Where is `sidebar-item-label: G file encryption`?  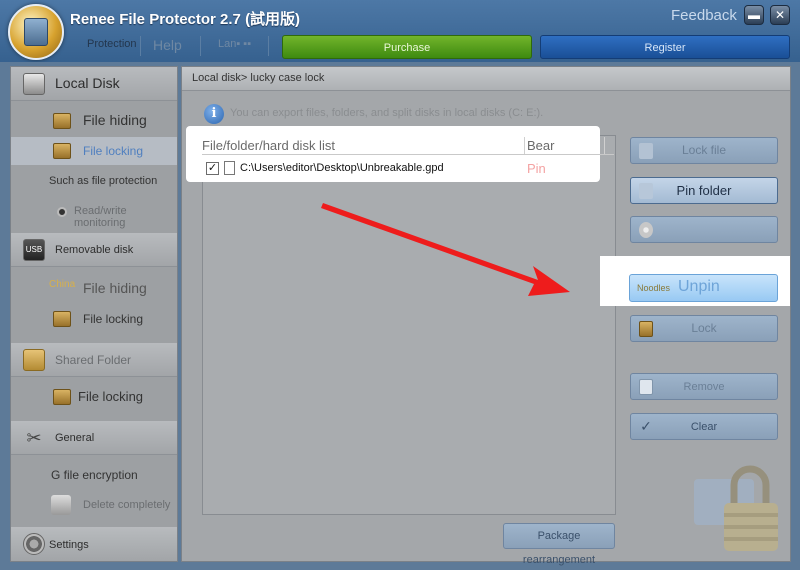
sidebar-item-label: G file encryption is located at coordinates (94, 475).